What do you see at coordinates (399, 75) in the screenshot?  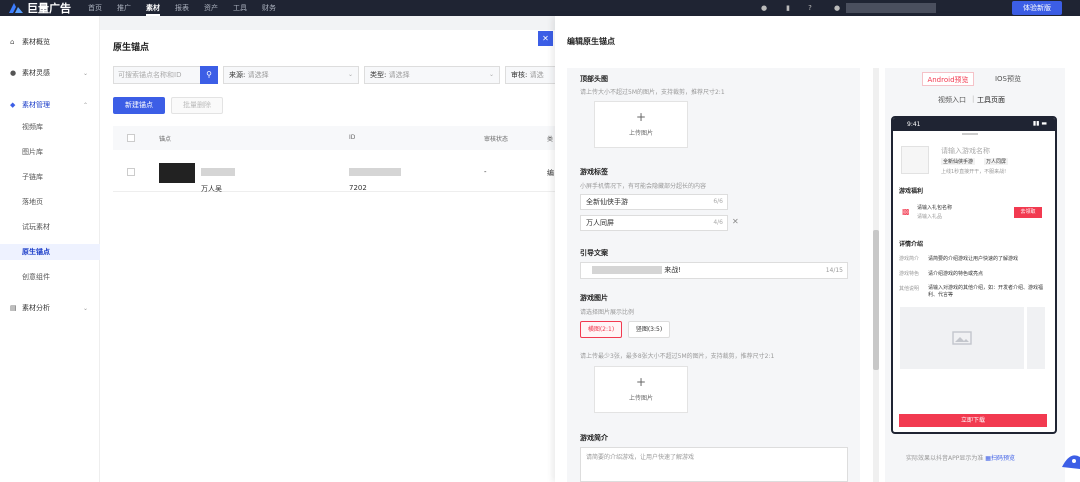 I see `filter-placeholder: 请选择` at bounding box center [399, 75].